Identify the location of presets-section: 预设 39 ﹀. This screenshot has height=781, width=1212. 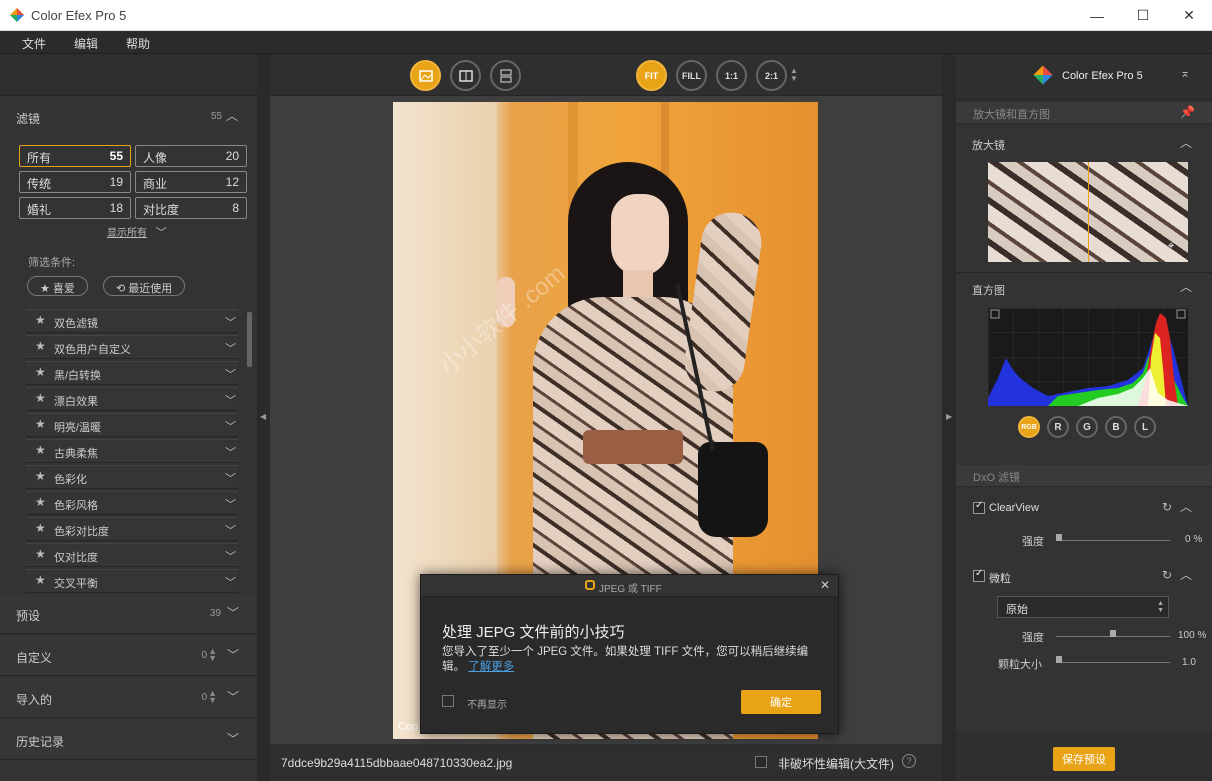
(128, 614).